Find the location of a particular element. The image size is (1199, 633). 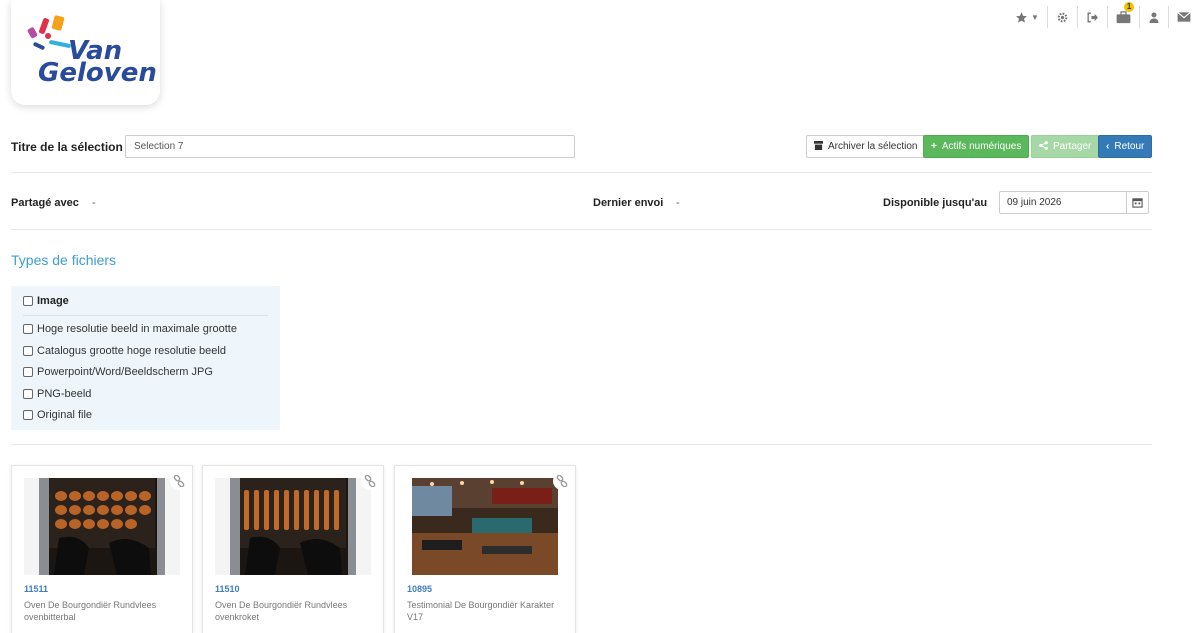

logo-wordmark: Van Geloven is located at coordinates (97, 62).